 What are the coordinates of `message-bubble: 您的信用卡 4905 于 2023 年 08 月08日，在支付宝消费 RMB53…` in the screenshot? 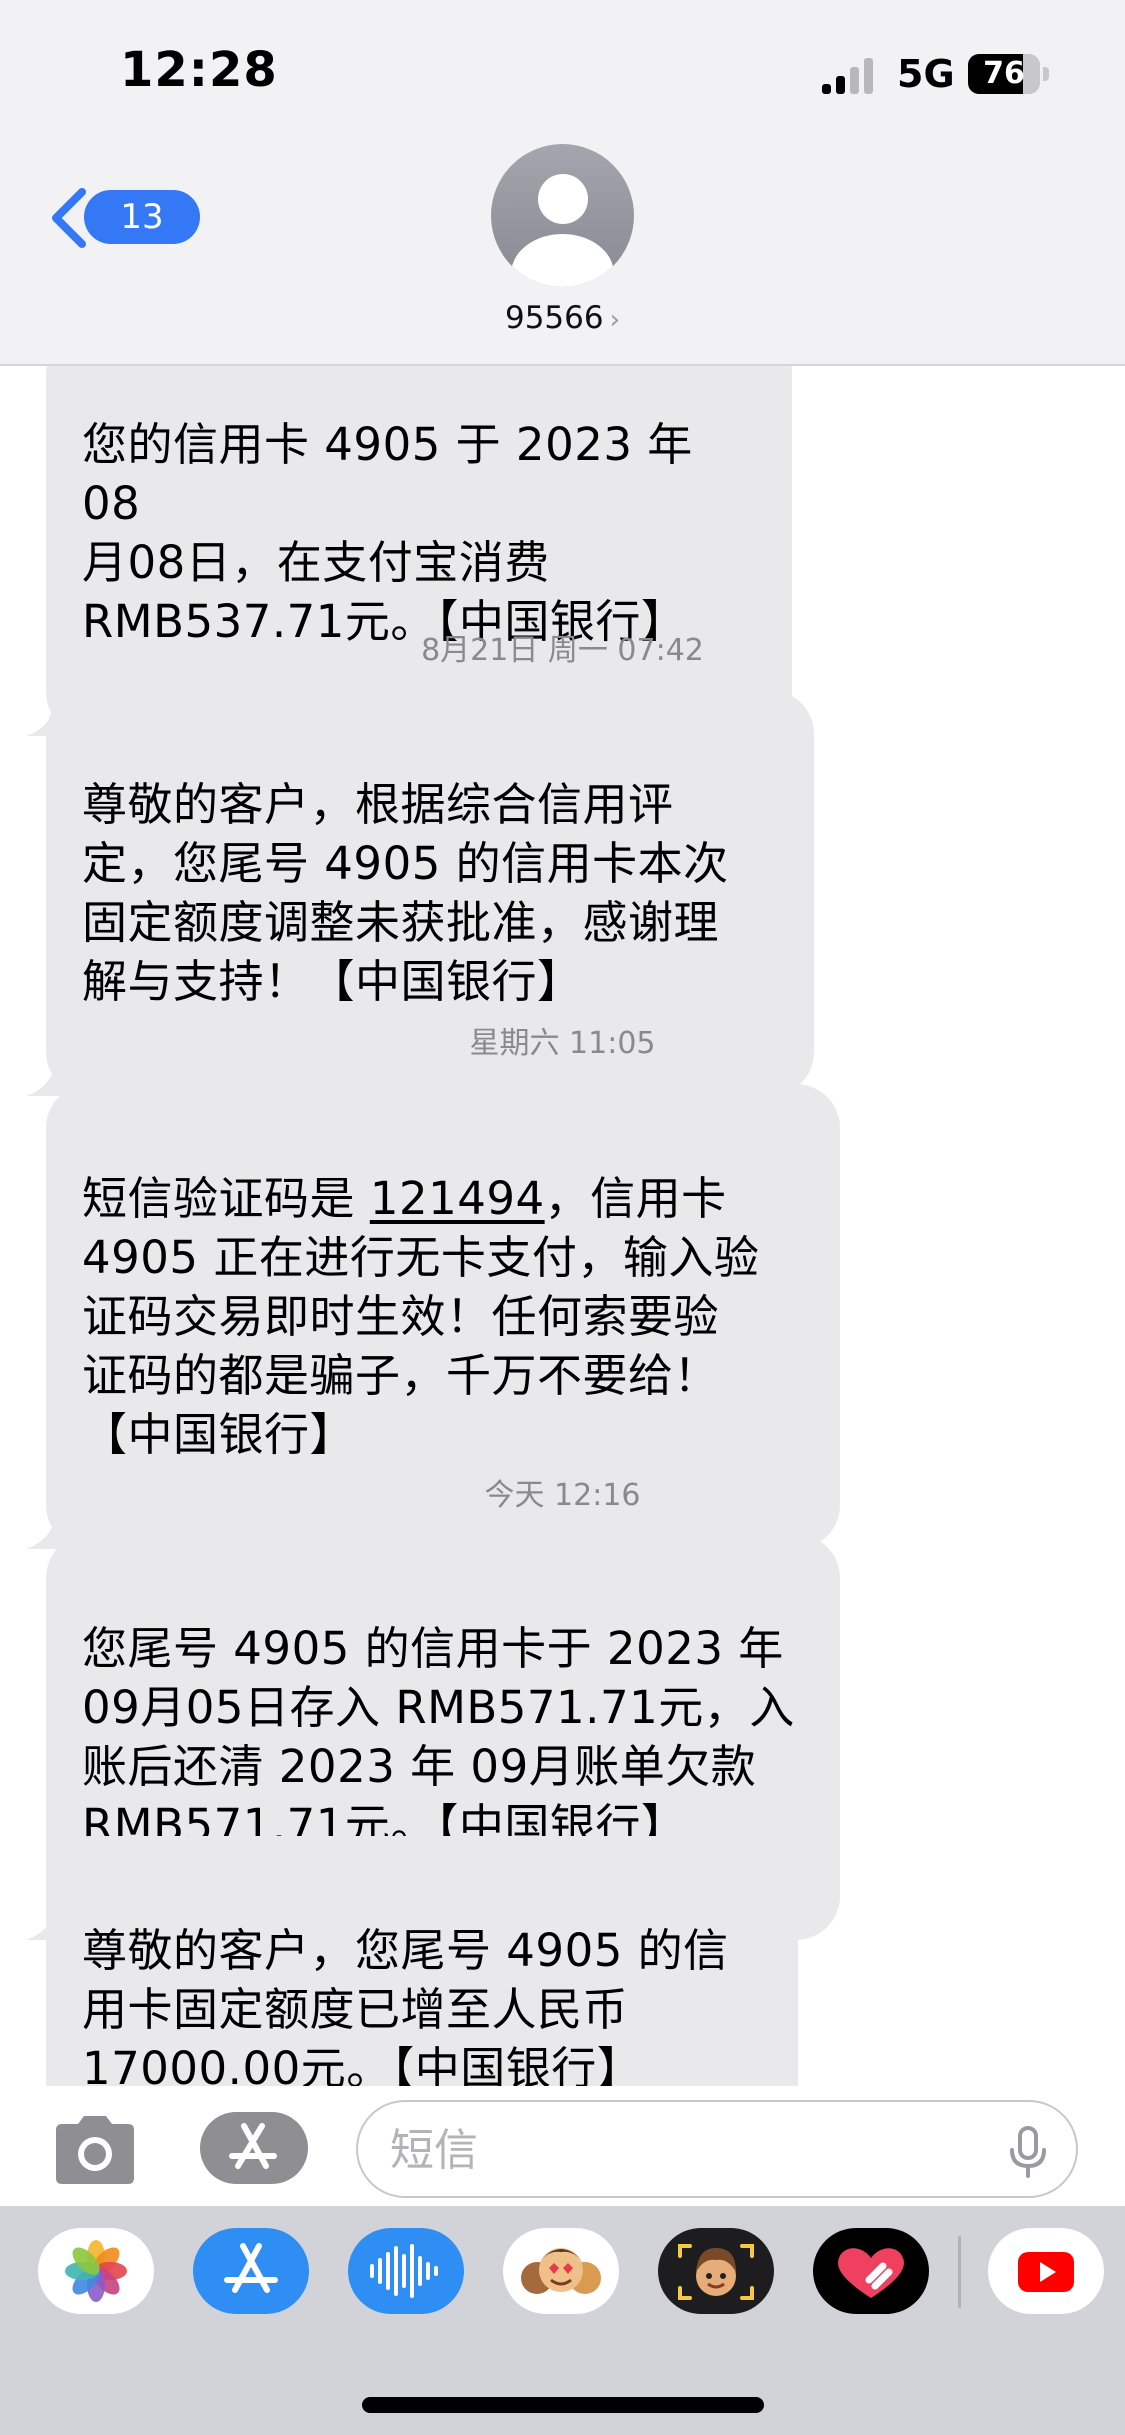 It's located at (409, 551).